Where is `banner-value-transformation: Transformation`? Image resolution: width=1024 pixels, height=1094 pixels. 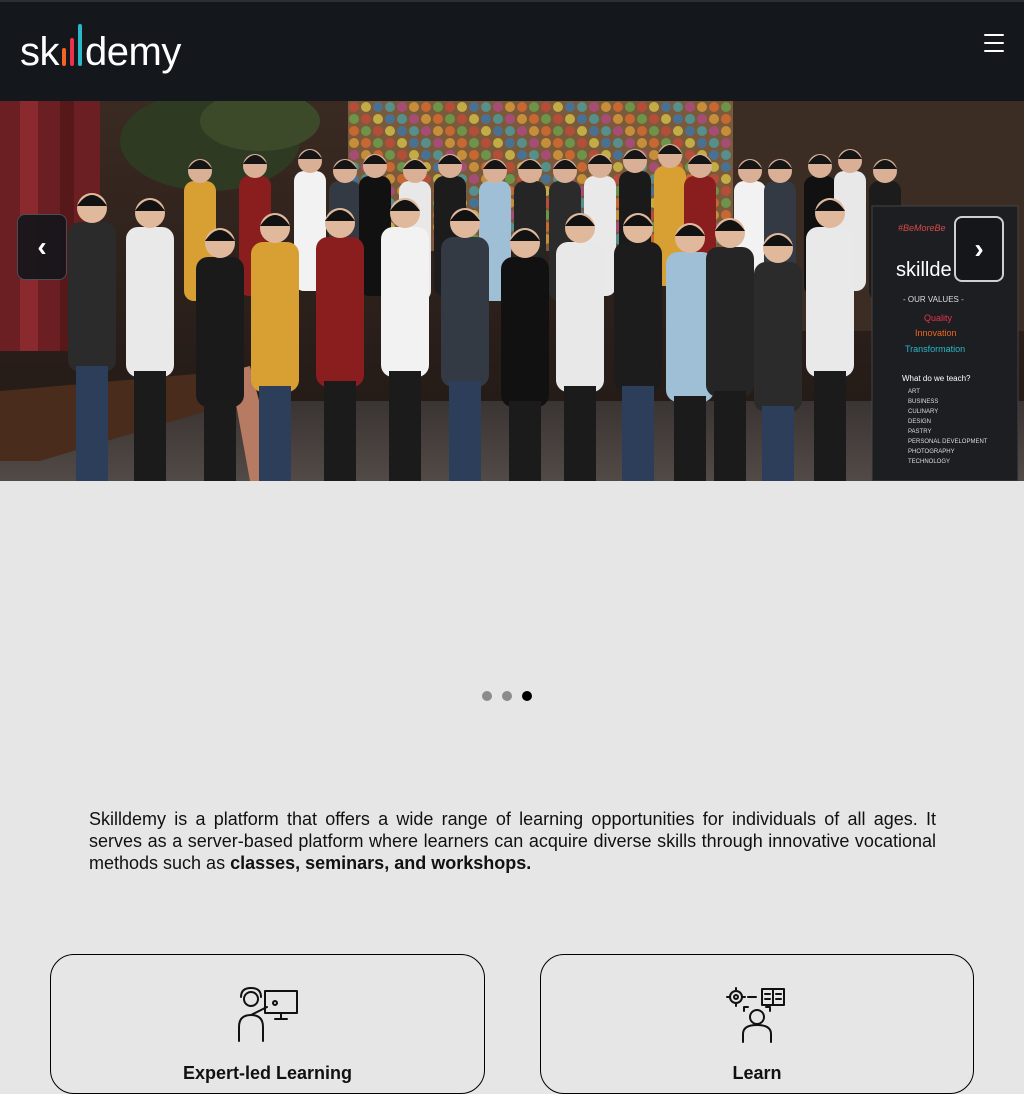
banner-value-transformation: Transformation is located at coordinates (935, 349).